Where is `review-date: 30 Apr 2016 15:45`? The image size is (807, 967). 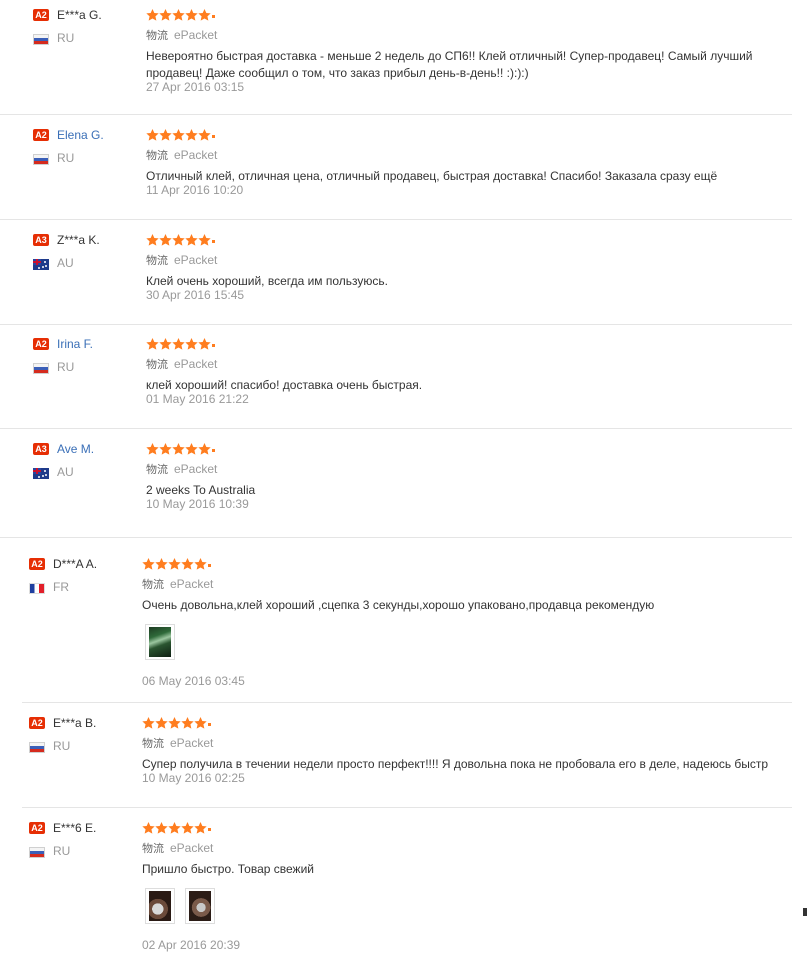
review-date: 30 Apr 2016 15:45 is located at coordinates (195, 295).